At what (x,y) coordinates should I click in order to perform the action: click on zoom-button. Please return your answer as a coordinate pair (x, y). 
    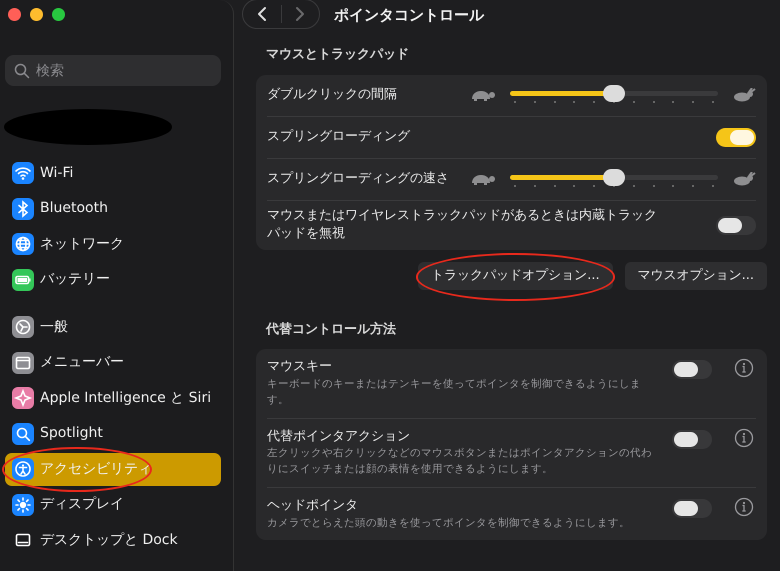
    Looking at the image, I should click on (58, 14).